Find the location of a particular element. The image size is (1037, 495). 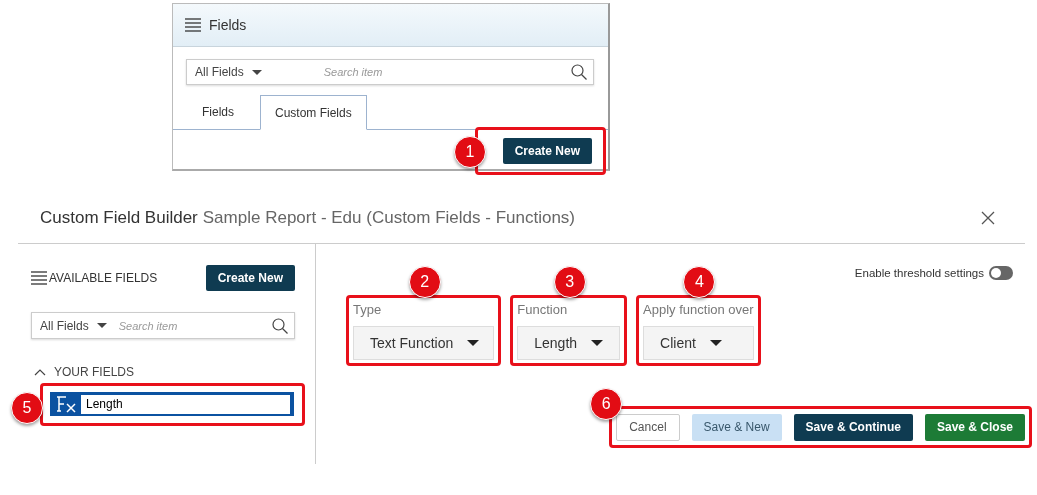

step-number: 3 is located at coordinates (569, 282).